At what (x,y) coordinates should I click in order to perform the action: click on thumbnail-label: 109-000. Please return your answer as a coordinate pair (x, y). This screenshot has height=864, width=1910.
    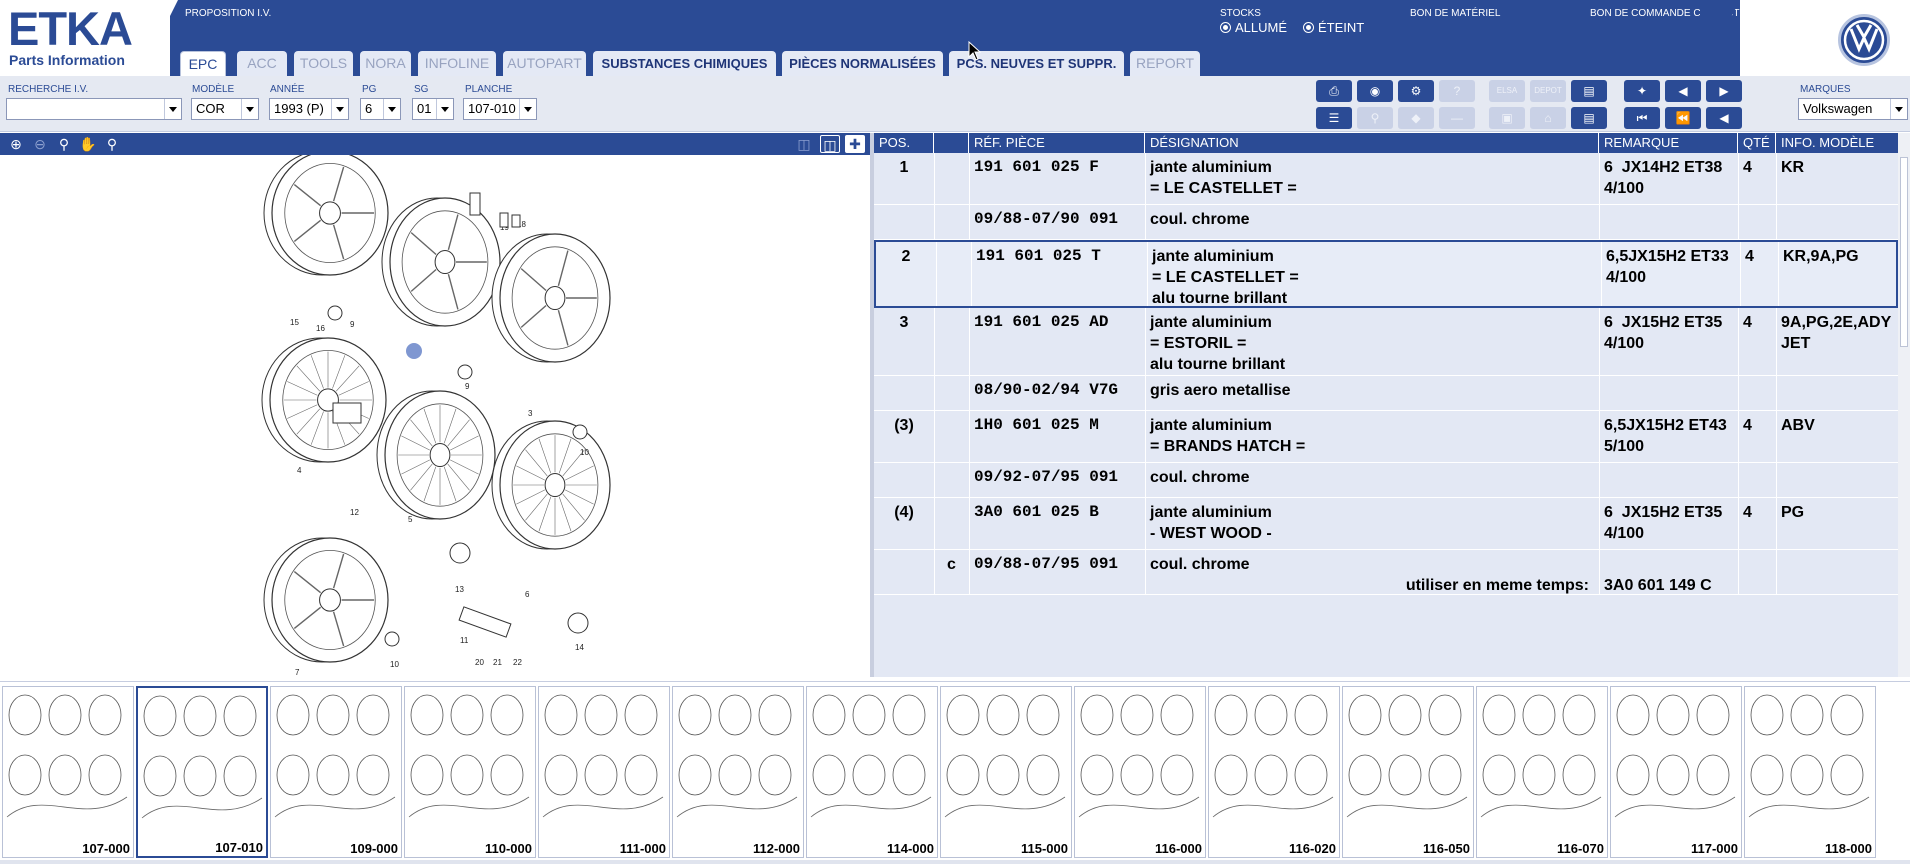
    Looking at the image, I should click on (374, 848).